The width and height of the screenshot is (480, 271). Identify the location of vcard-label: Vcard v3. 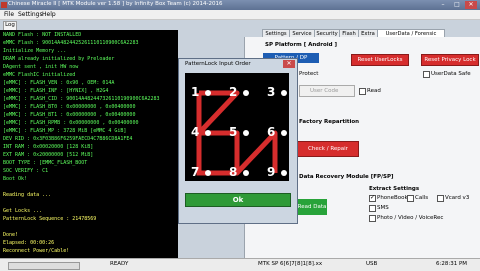
(457, 198).